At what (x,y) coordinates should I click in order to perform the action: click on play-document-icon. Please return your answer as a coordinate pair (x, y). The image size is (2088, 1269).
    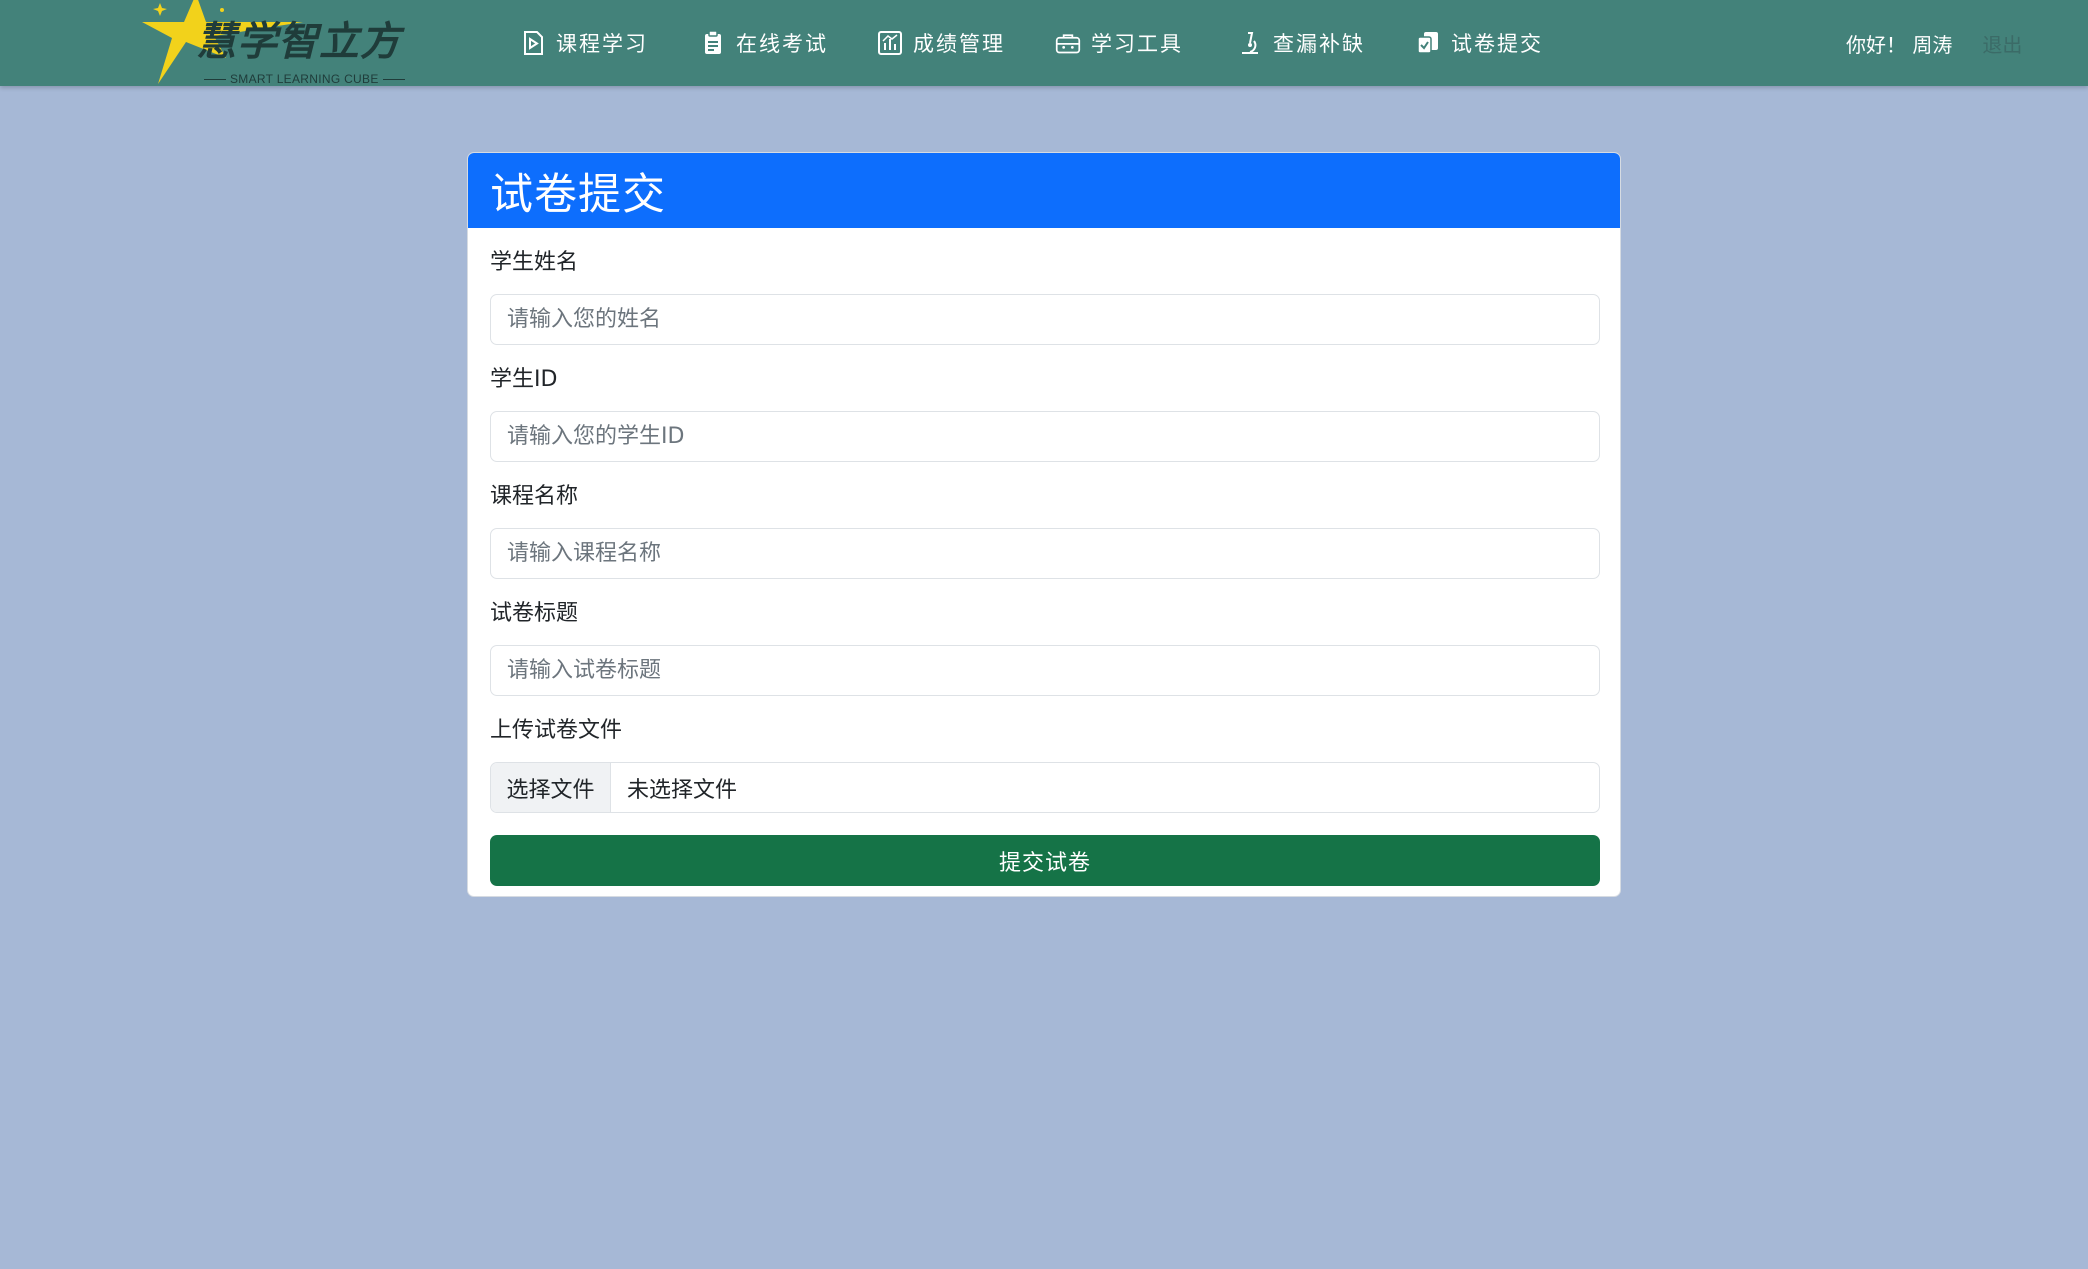
    Looking at the image, I should click on (533, 43).